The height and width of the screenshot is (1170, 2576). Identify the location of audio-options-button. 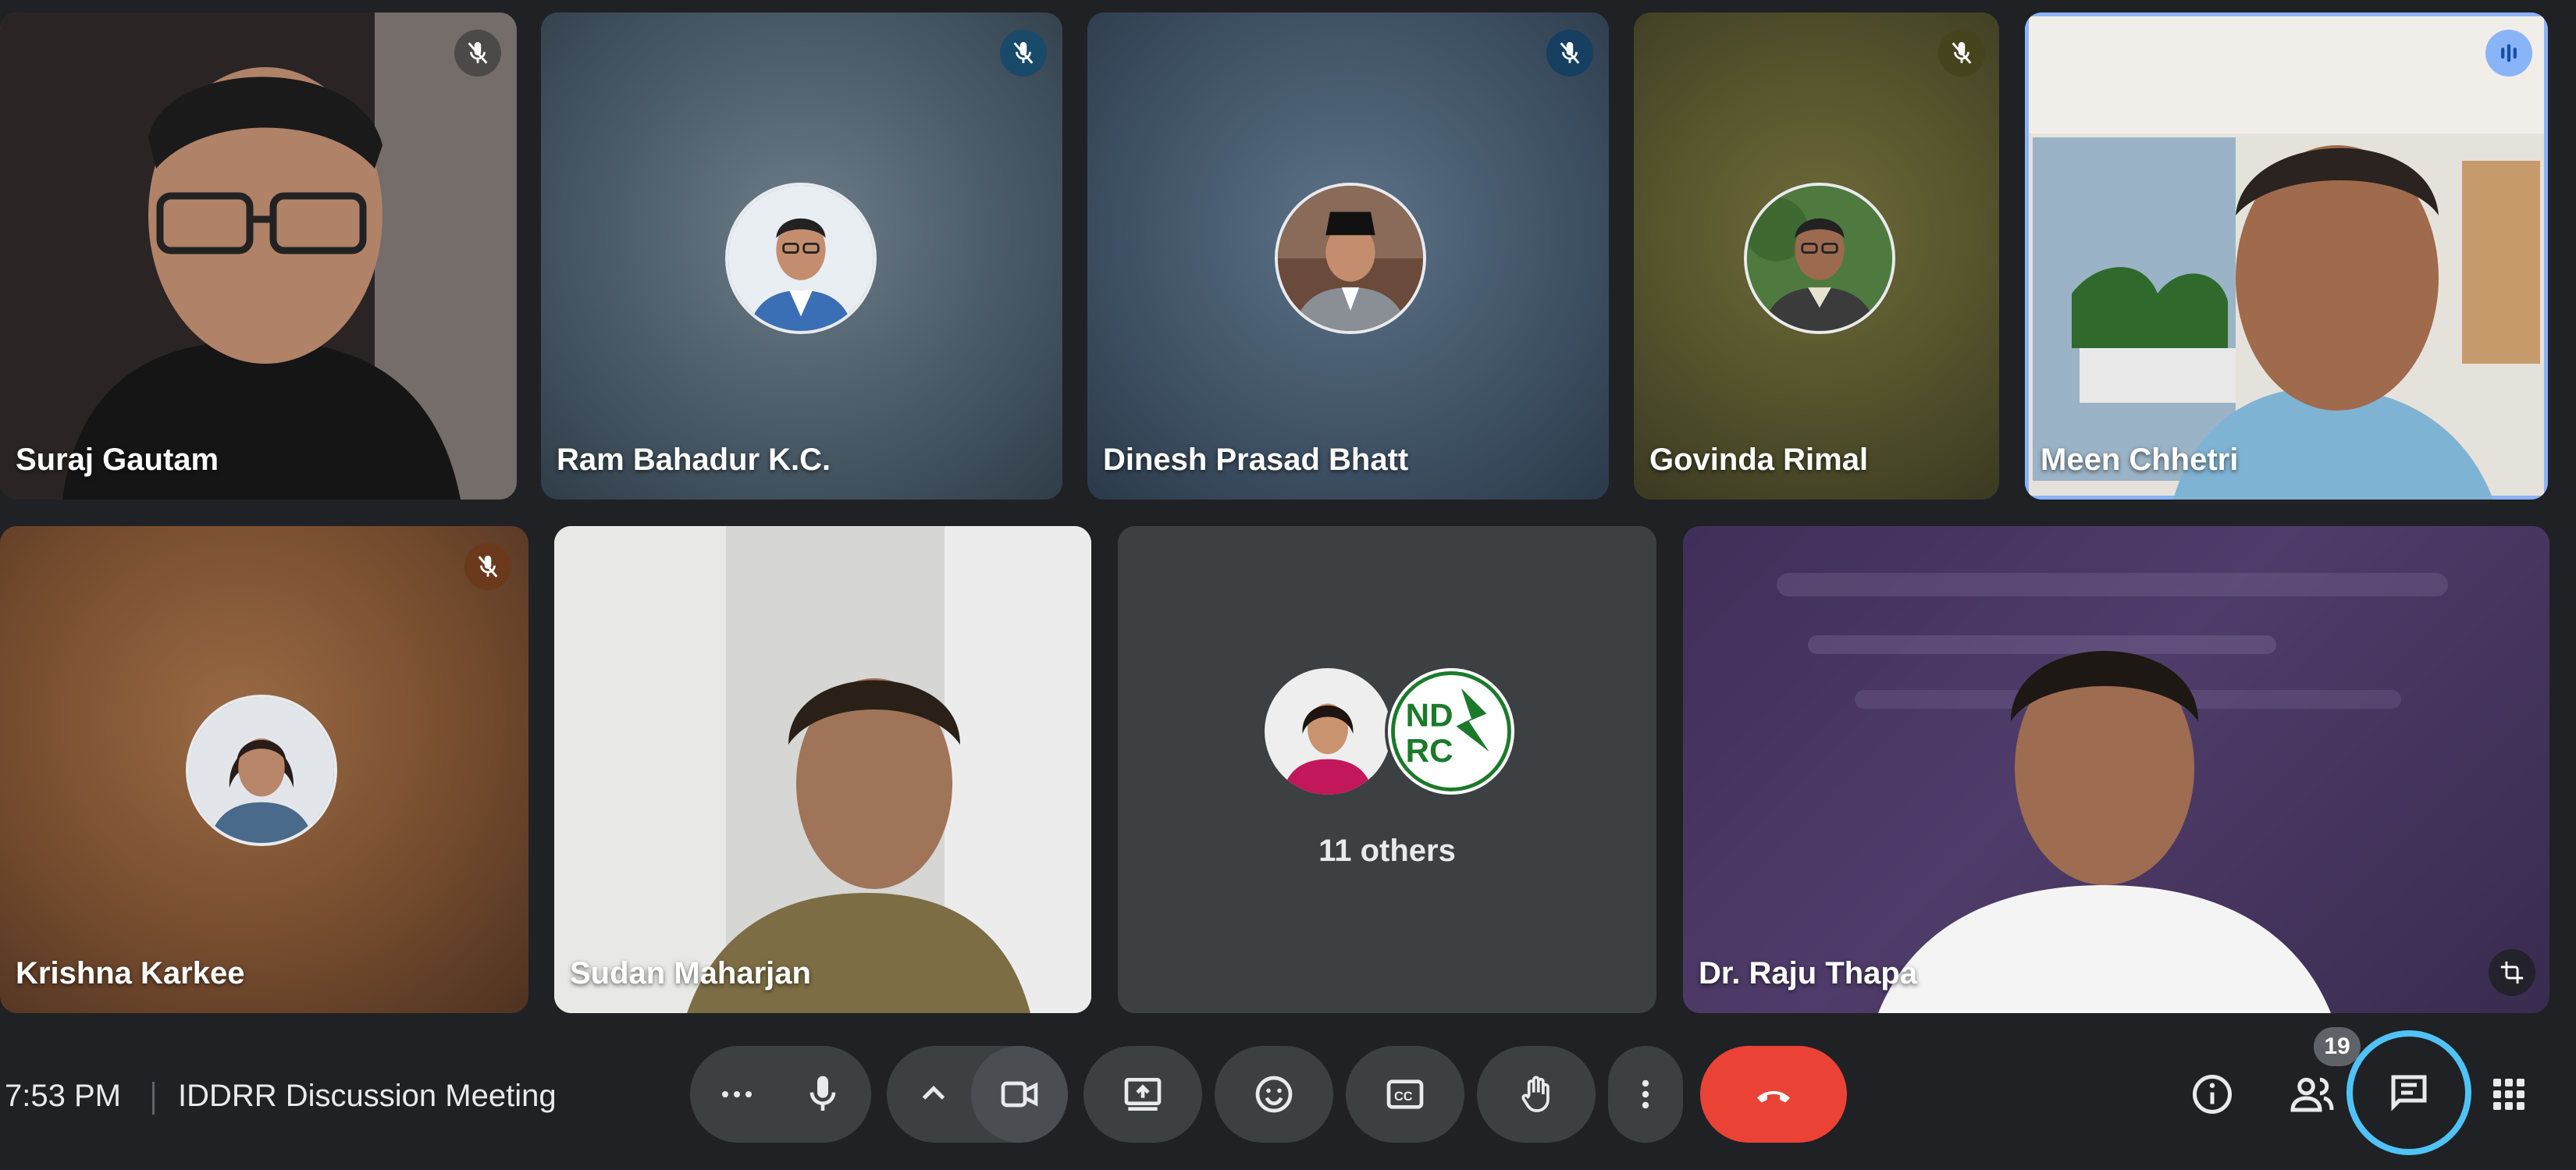
(736, 1094).